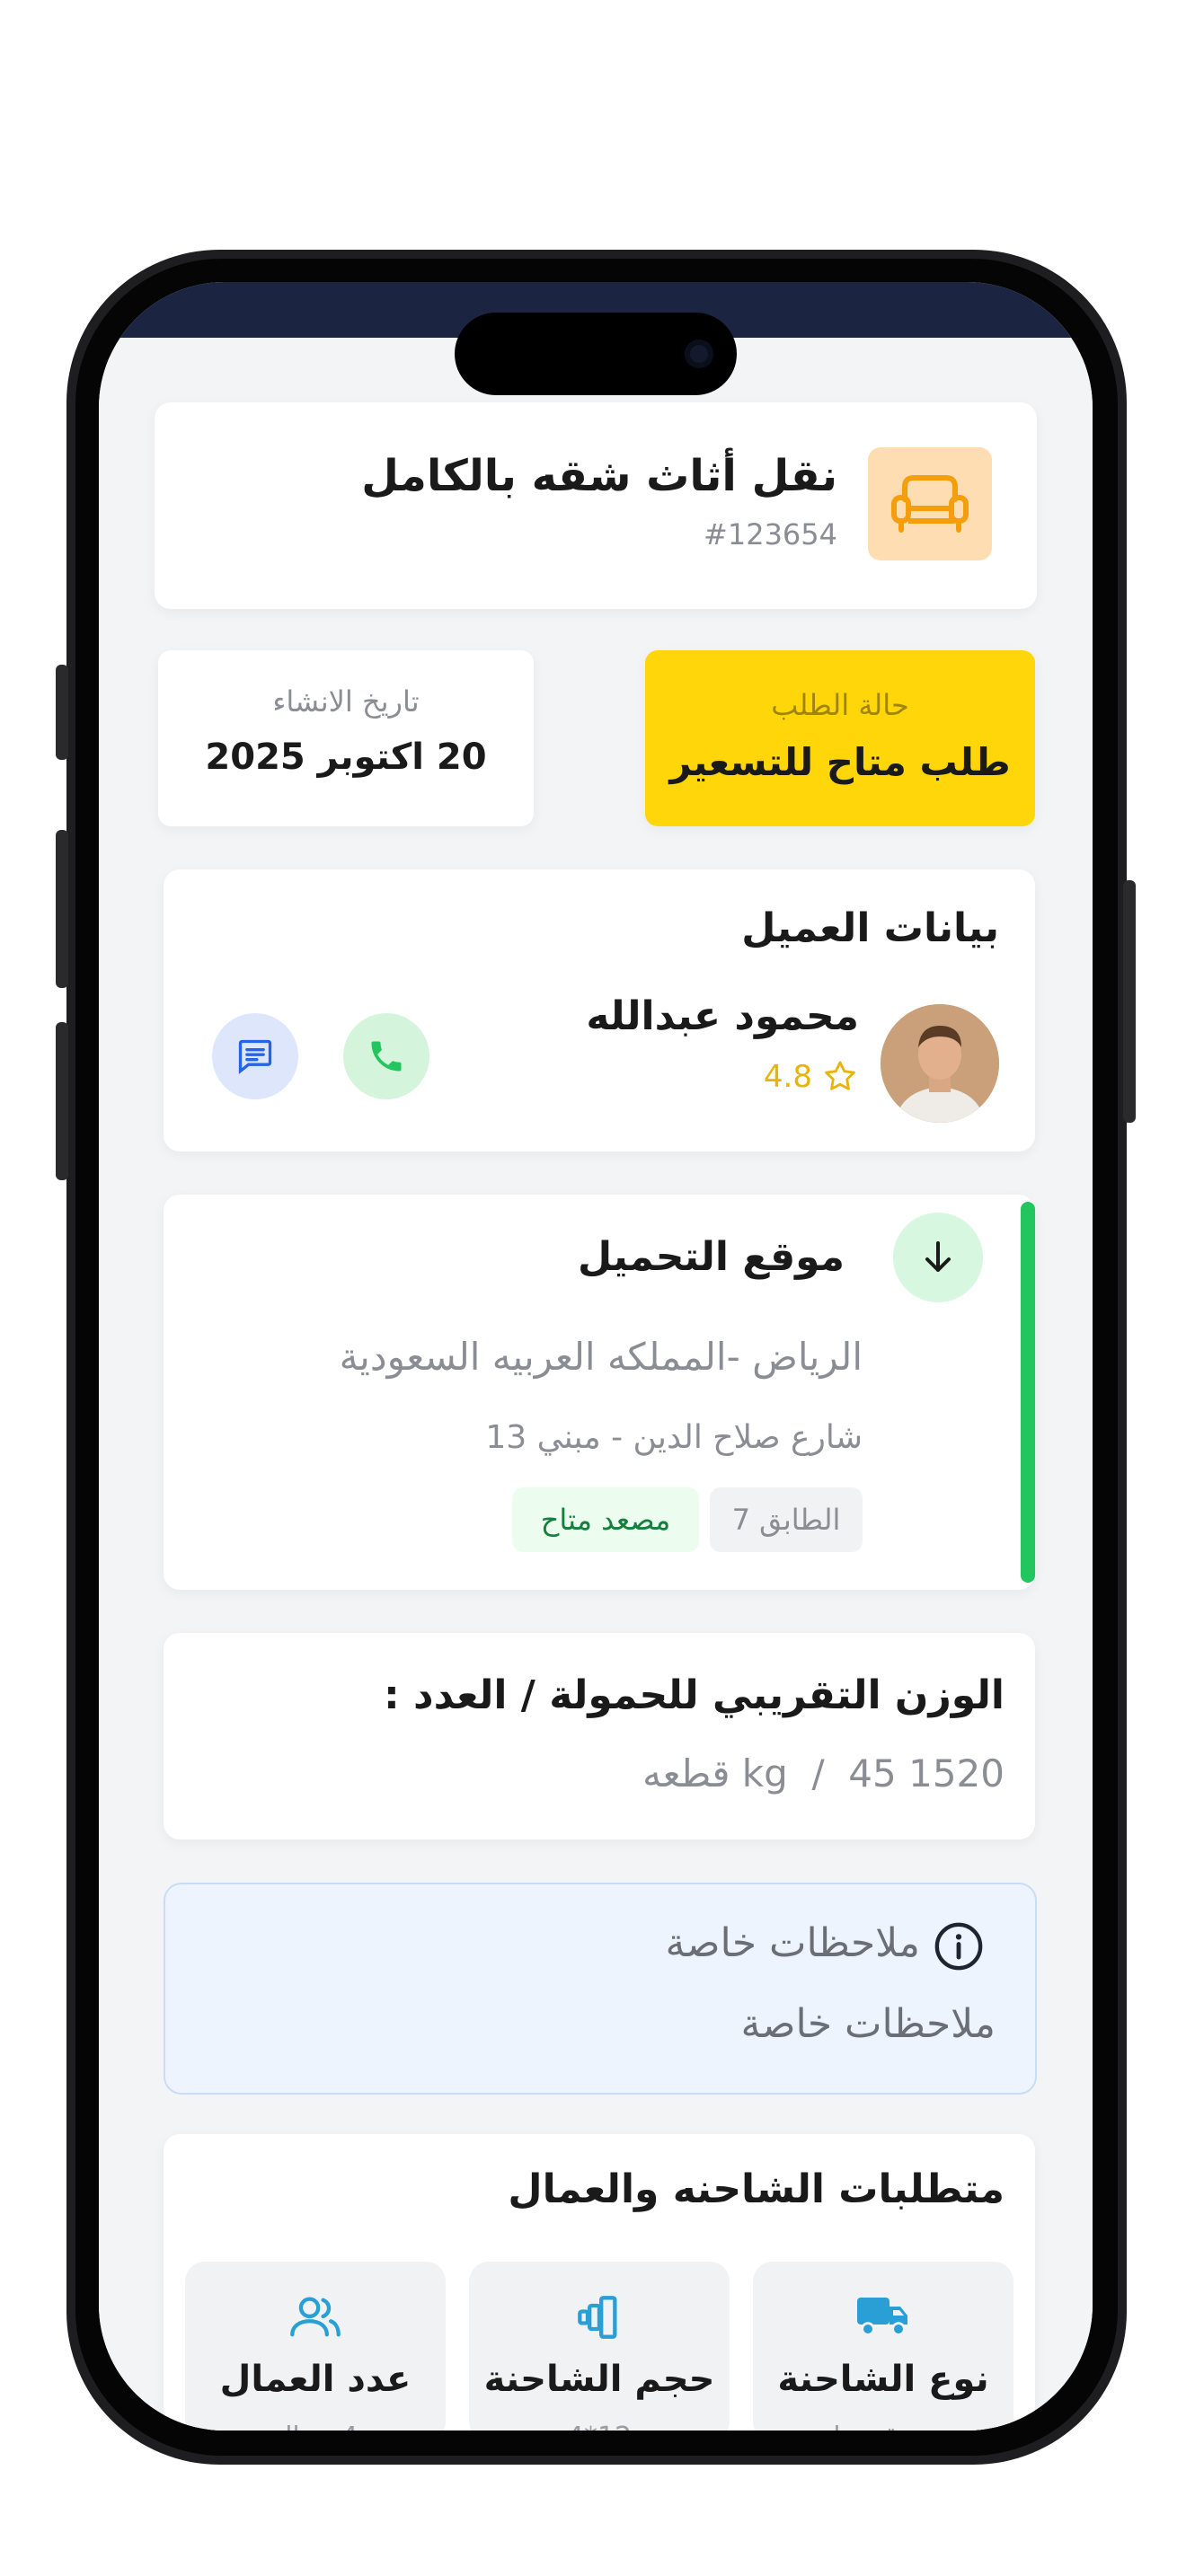 Image resolution: width=1186 pixels, height=2576 pixels. Describe the element at coordinates (1028, 1392) in the screenshot. I see `location-accent-bar` at that location.